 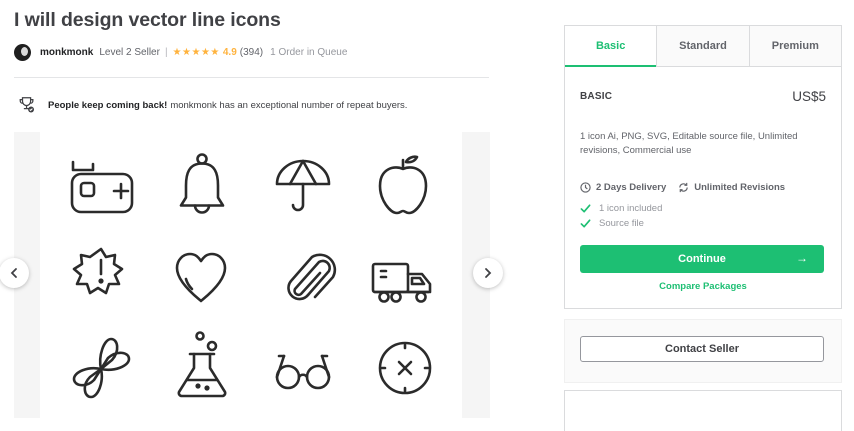 What do you see at coordinates (102, 187) in the screenshot?
I see `gamepad-icon` at bounding box center [102, 187].